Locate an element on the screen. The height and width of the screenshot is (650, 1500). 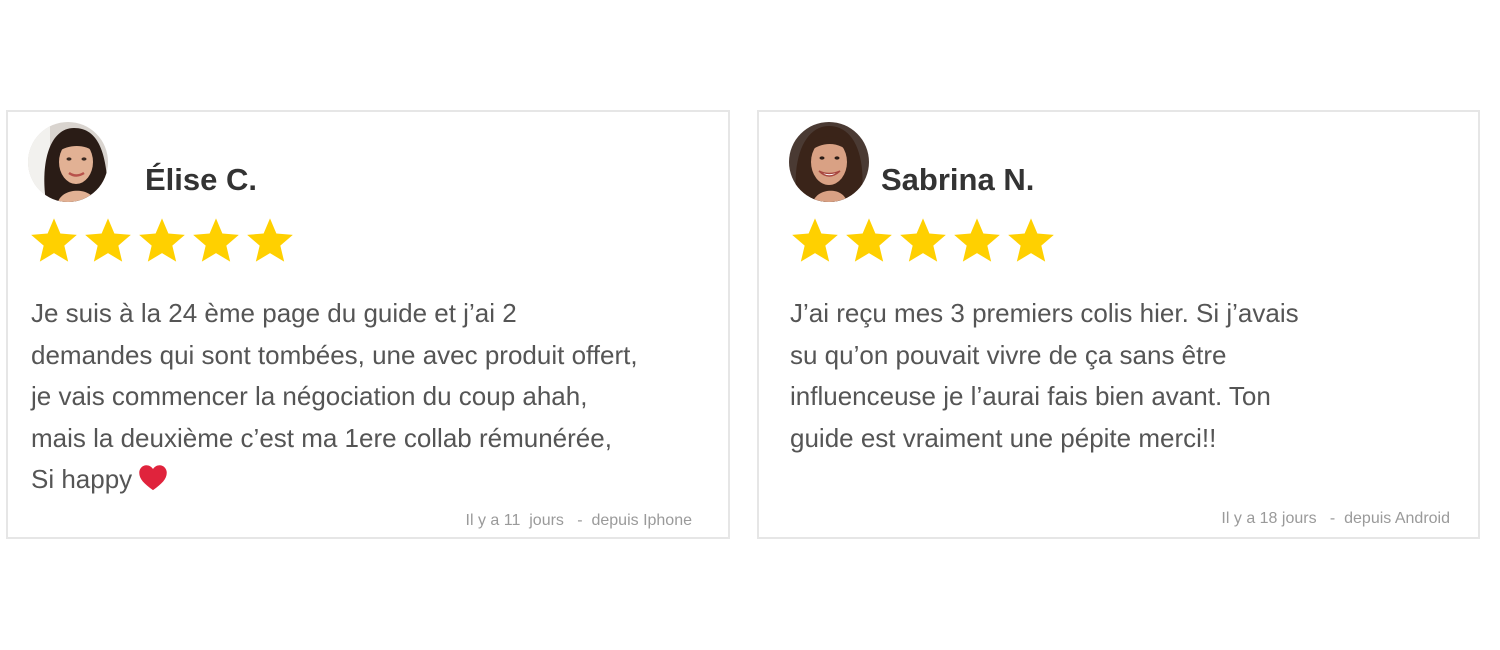
reviewer-name: Sabrina N. is located at coordinates (958, 179).